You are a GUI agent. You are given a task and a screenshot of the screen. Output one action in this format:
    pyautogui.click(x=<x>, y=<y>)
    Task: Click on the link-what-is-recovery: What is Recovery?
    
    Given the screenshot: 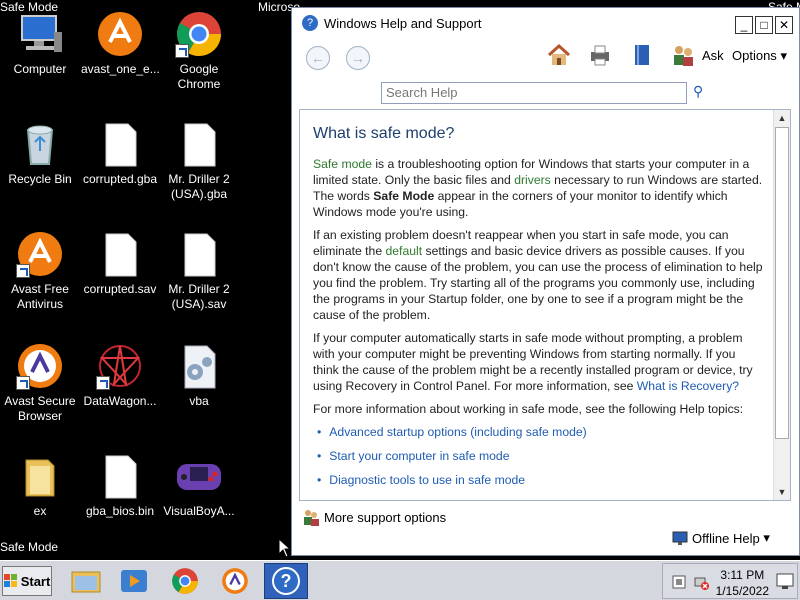 What is the action you would take?
    pyautogui.click(x=688, y=386)
    